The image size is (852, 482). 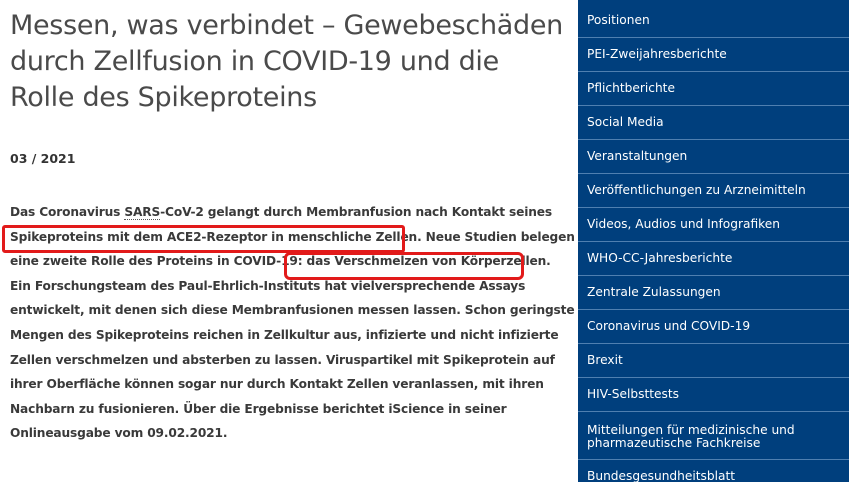 I want to click on sidebar-item-veroeffentlichungen: Veröffentlichungen zu Arzneimitteln, so click(x=713, y=191).